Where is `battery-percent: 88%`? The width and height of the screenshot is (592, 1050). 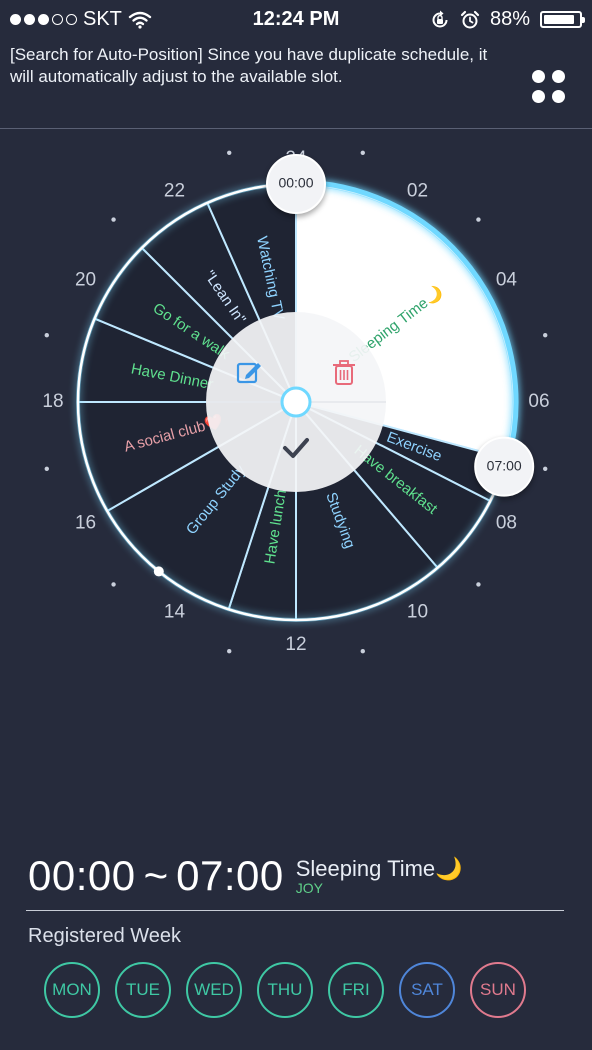
battery-percent: 88% is located at coordinates (509, 19).